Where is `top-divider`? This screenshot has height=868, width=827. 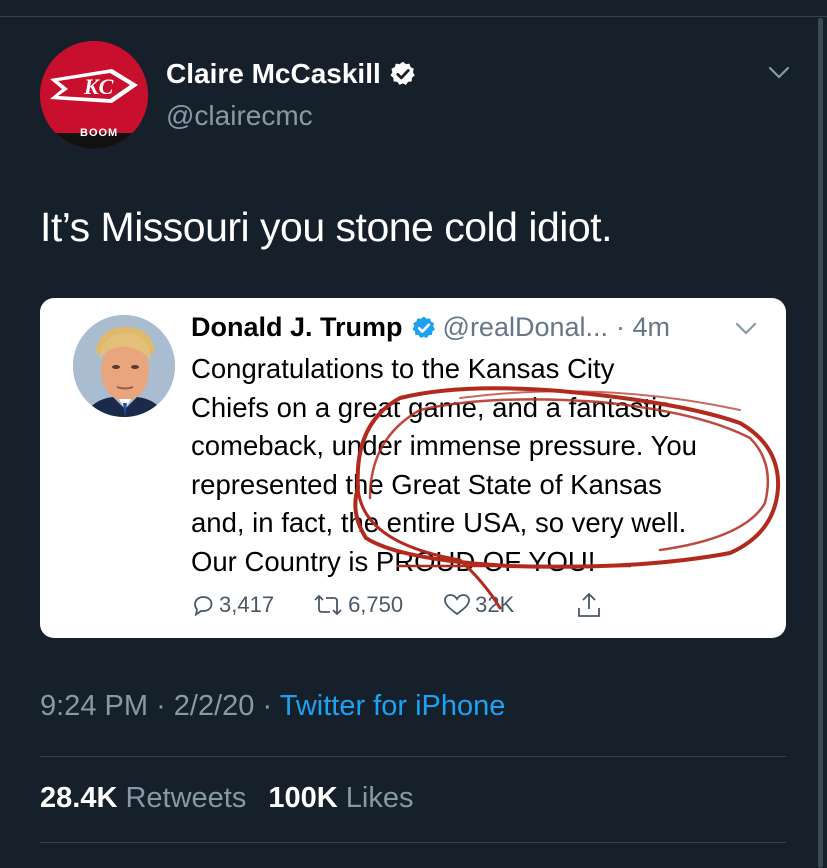 top-divider is located at coordinates (413, 16).